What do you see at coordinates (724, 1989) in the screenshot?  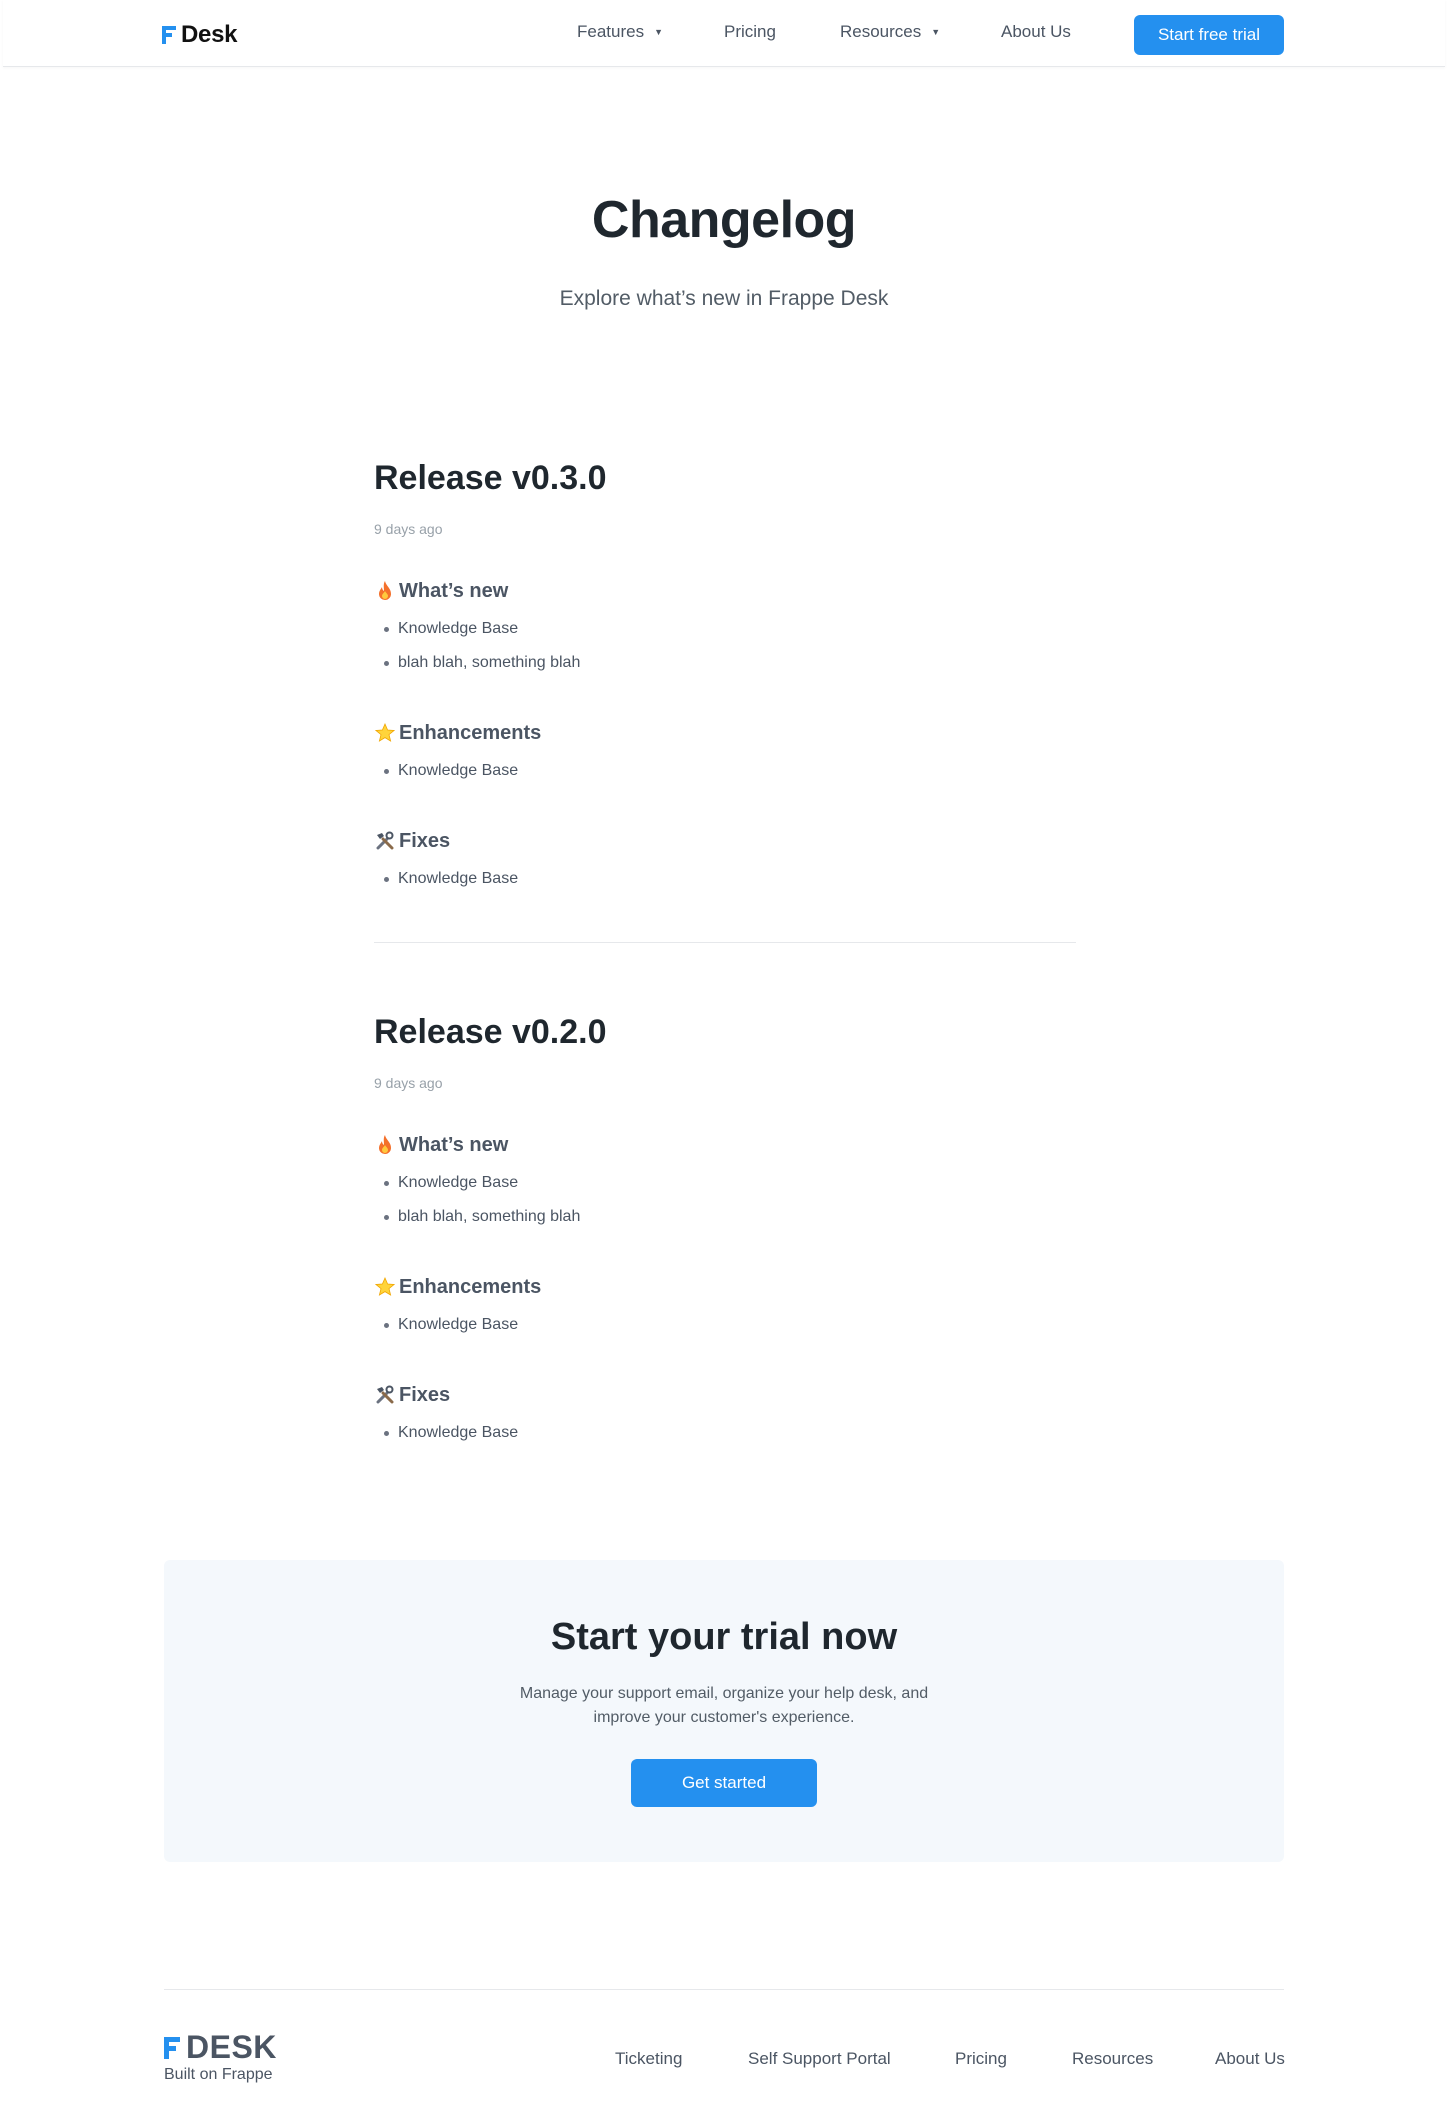 I see `footer-divider` at bounding box center [724, 1989].